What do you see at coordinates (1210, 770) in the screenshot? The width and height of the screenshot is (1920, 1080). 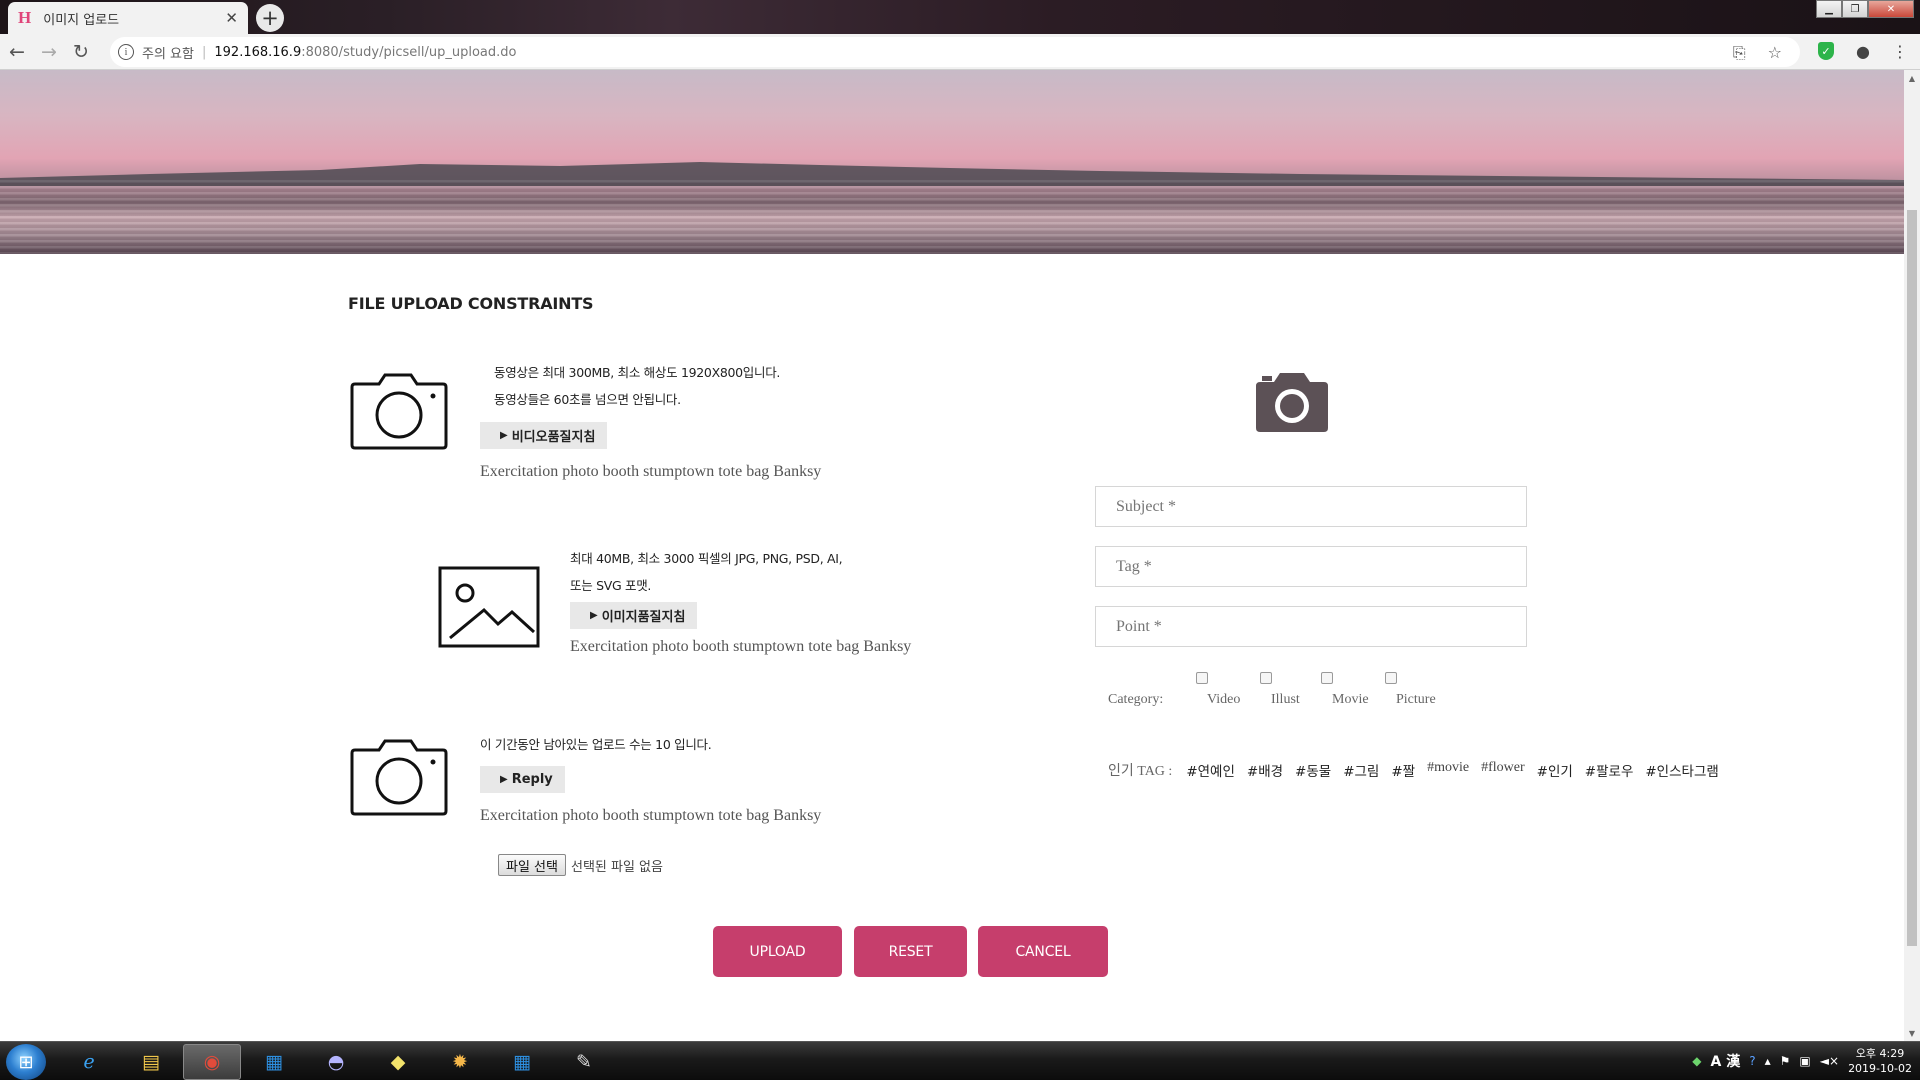 I see `popular-tag: #연예인` at bounding box center [1210, 770].